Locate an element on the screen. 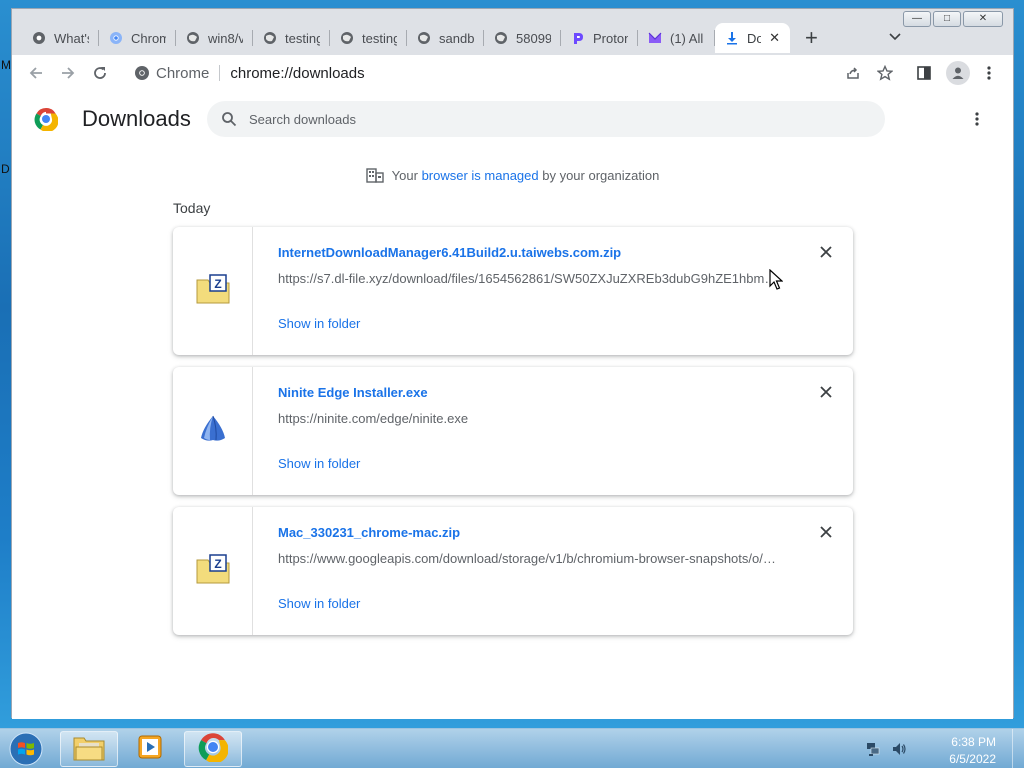  tab-strip: What's Chrom win8/v testing is located at coordinates (406, 38).